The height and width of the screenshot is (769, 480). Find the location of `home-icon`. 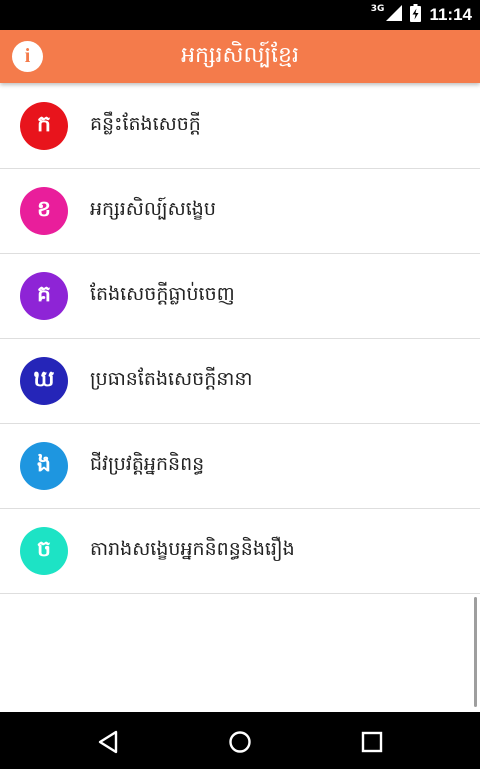

home-icon is located at coordinates (240, 742).